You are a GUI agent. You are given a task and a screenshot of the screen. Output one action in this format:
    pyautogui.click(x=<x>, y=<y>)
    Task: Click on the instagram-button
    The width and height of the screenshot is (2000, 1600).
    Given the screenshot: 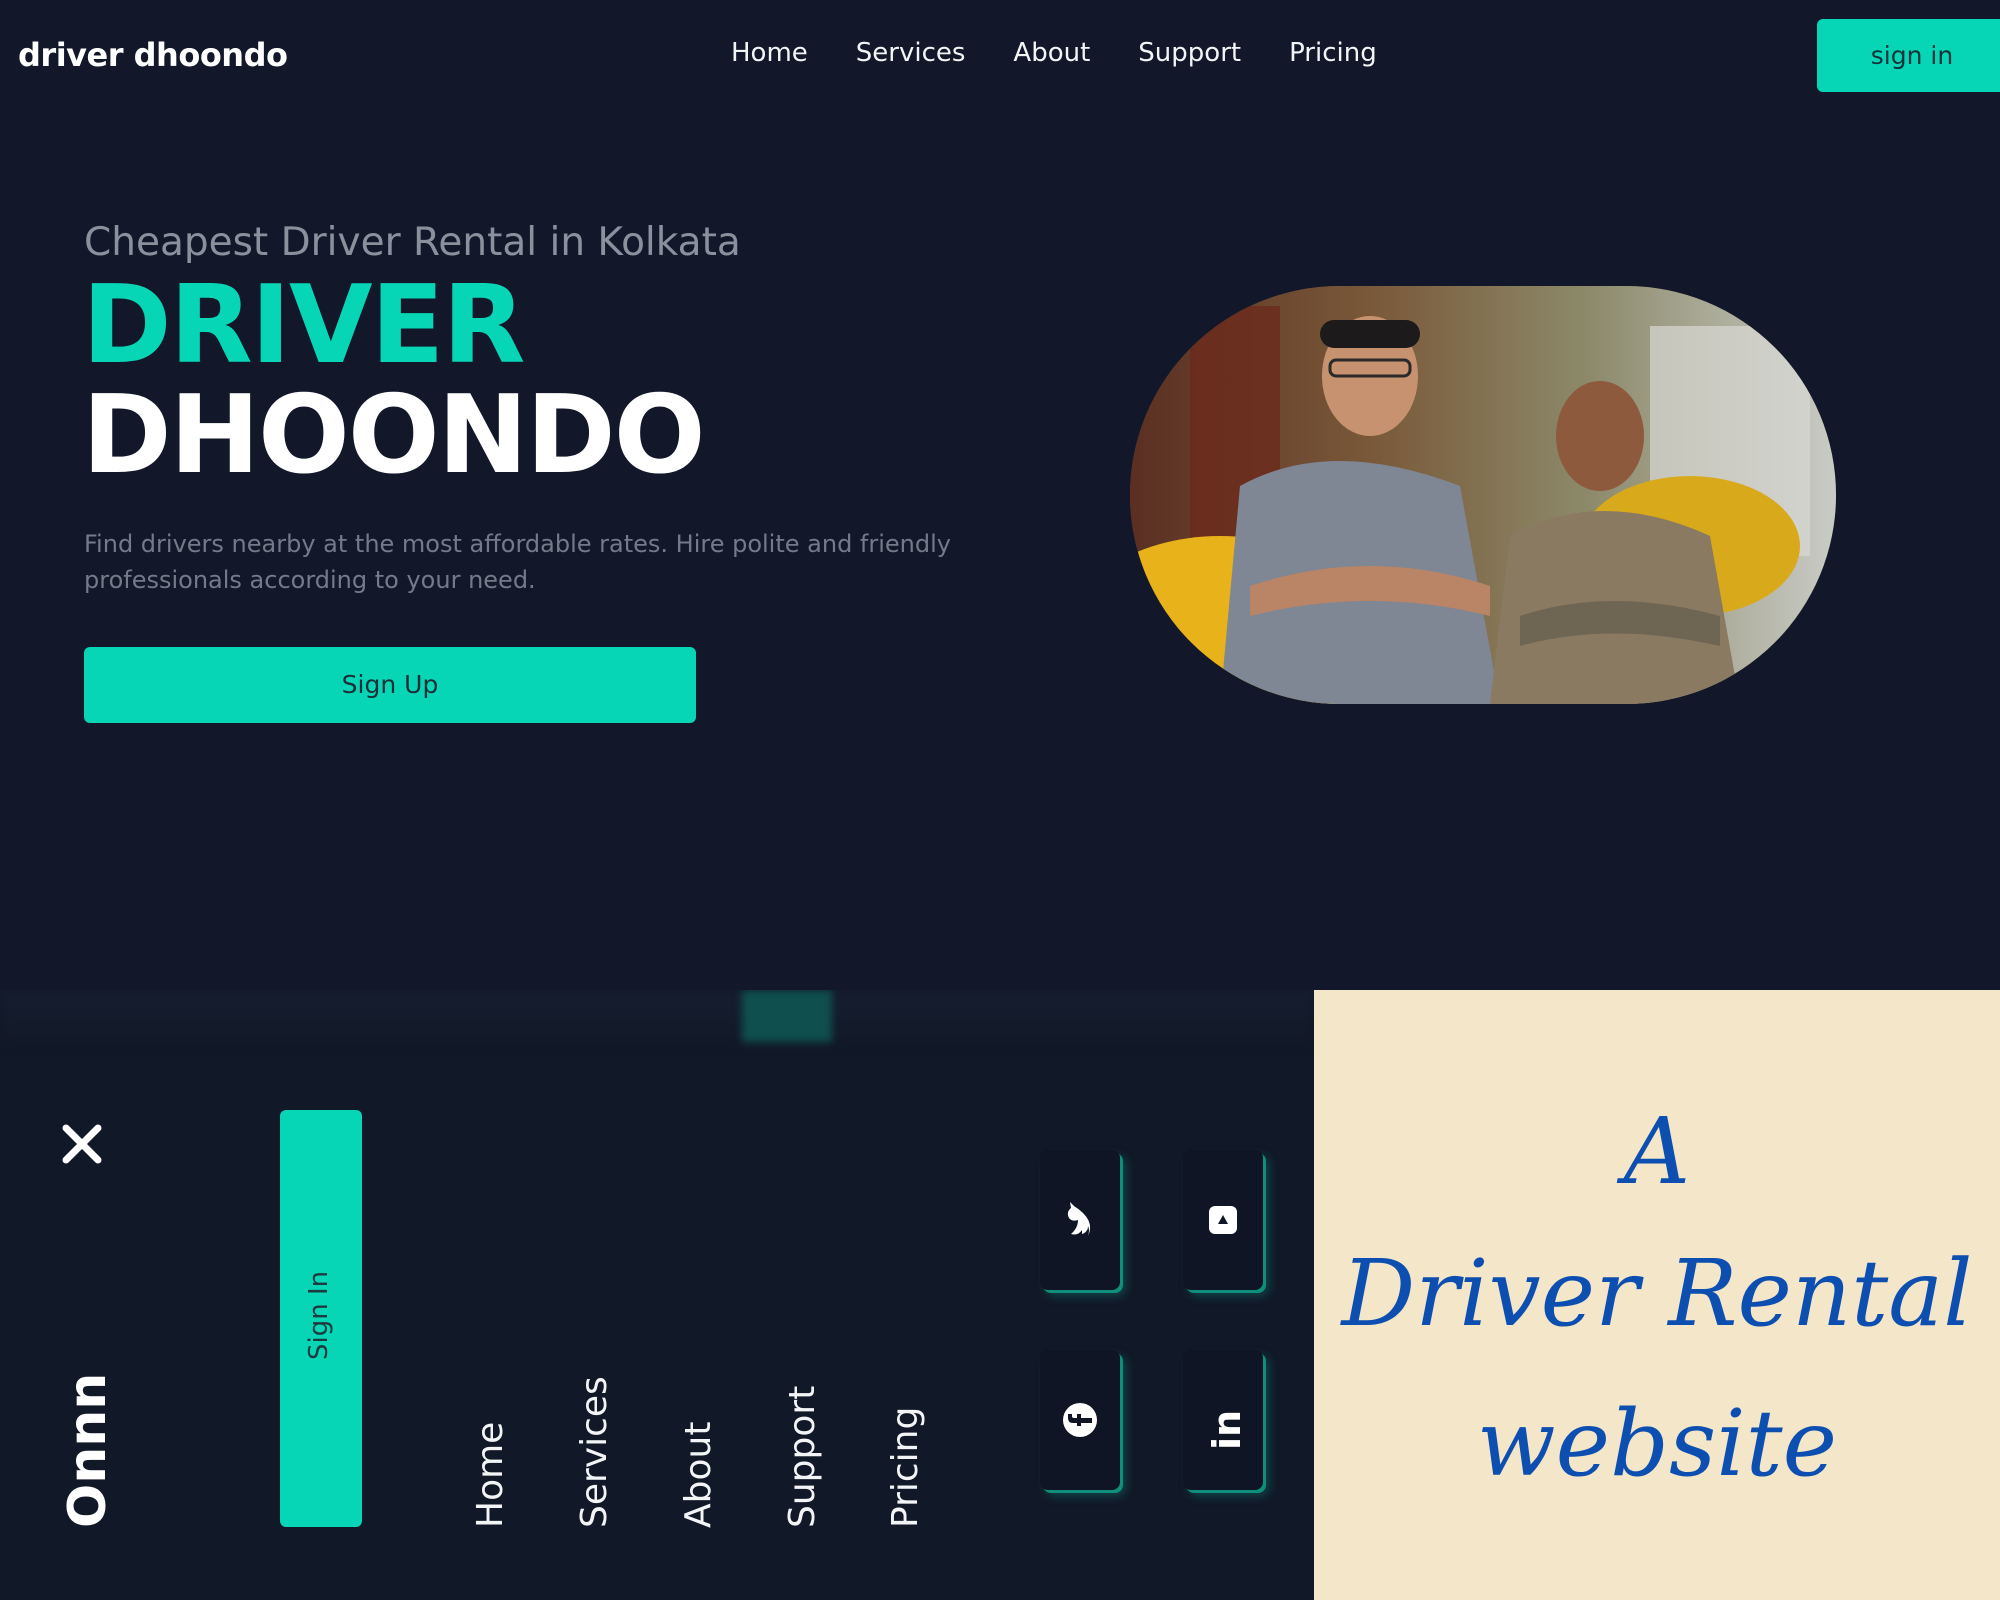 What is the action you would take?
    pyautogui.click(x=1223, y=1220)
    